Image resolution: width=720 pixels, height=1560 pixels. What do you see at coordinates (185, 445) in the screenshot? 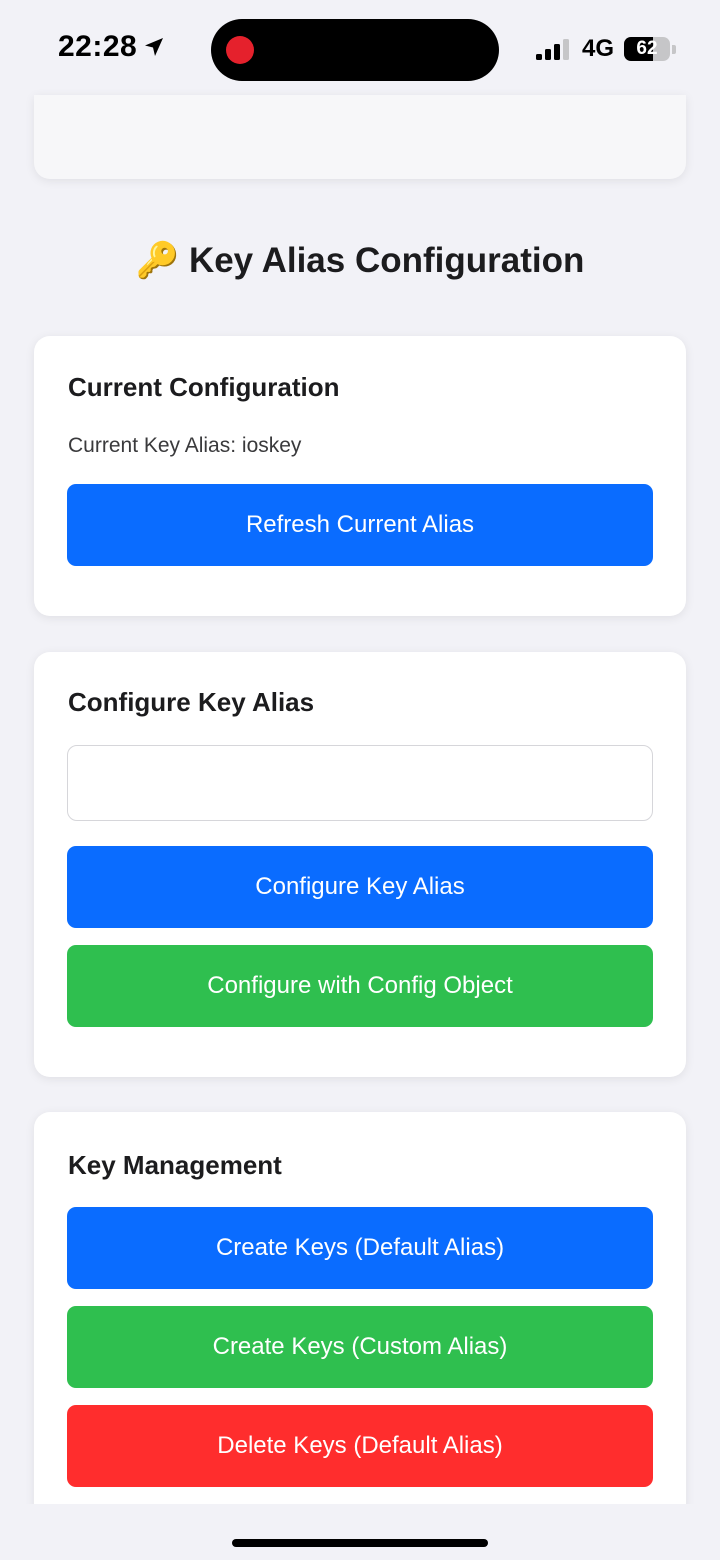
I see `current-key-alias-text: Current Key Alias: ioskey` at bounding box center [185, 445].